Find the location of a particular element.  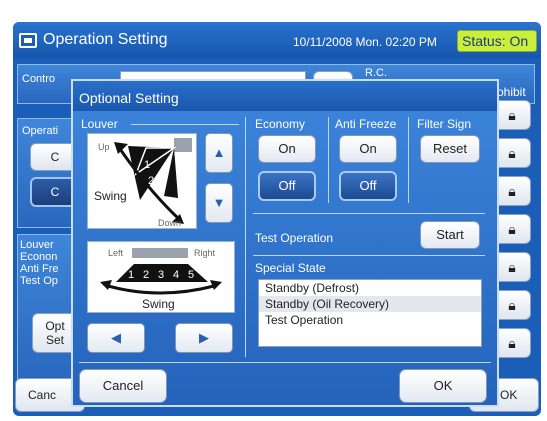

economy-label: Economy is located at coordinates (280, 124).